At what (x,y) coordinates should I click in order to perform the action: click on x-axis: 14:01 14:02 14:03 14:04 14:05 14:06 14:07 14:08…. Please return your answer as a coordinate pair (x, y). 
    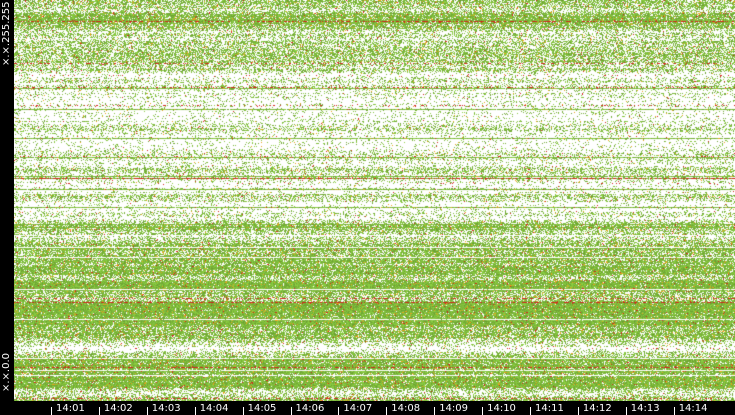
    Looking at the image, I should click on (367, 408).